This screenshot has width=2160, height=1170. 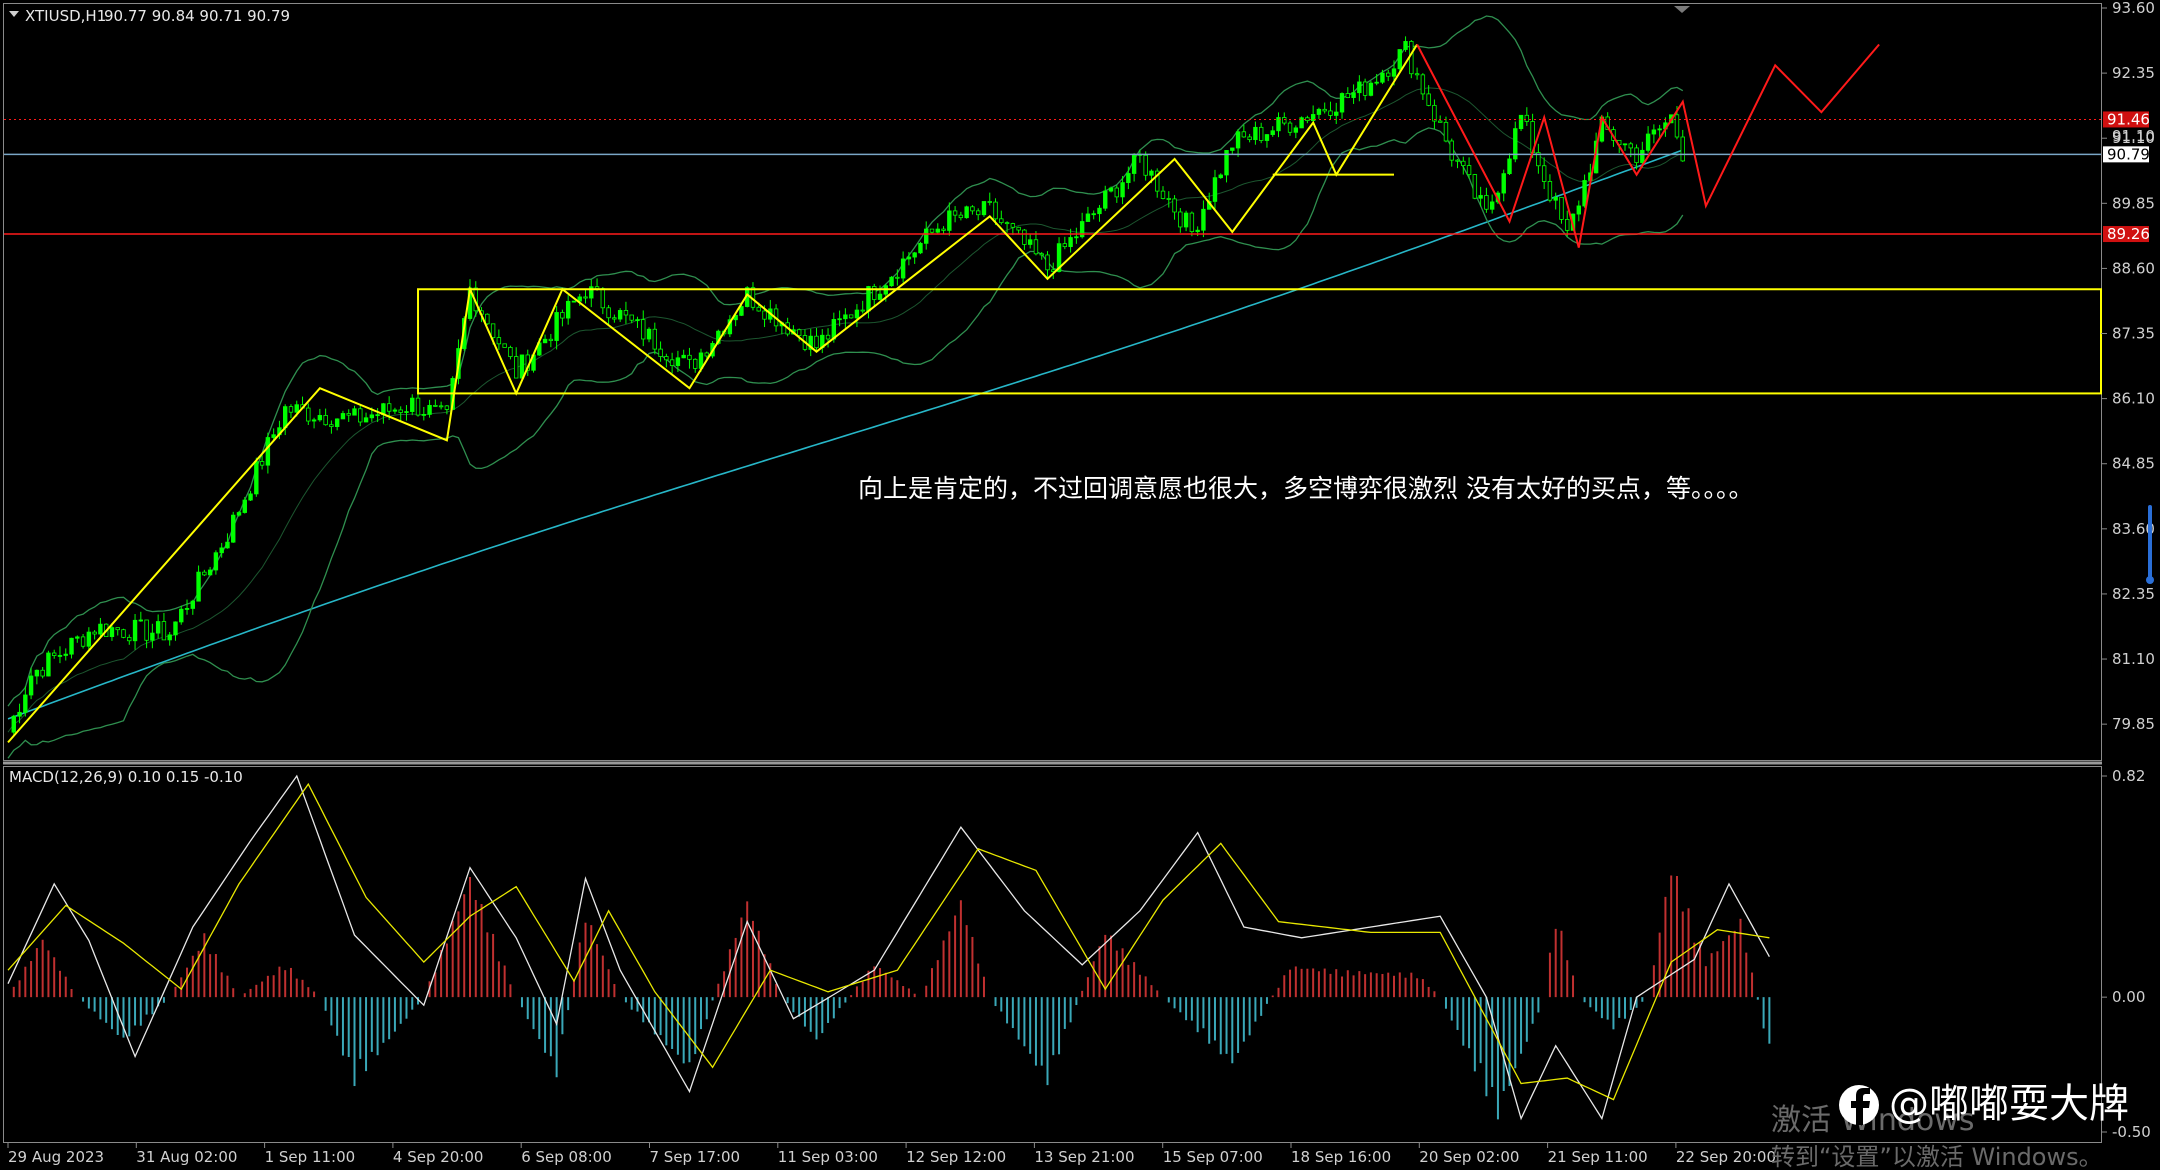 What do you see at coordinates (2150, 542) in the screenshot?
I see `axis-scroll-handle` at bounding box center [2150, 542].